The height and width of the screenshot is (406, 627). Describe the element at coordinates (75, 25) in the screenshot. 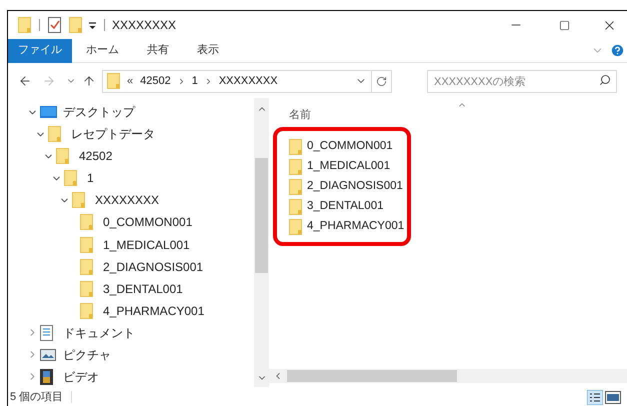

I see `new-folder-icon` at that location.